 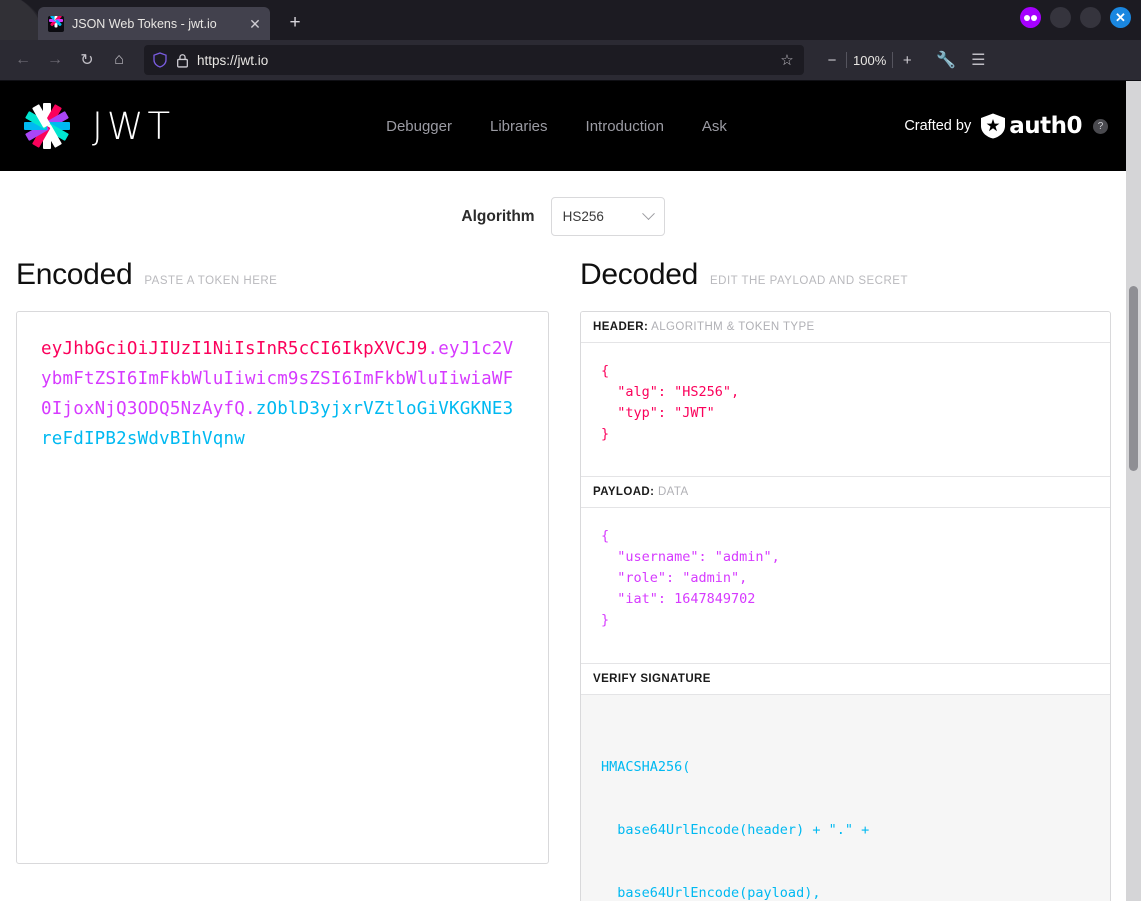 What do you see at coordinates (978, 60) in the screenshot?
I see `hamburger-menu-icon: ☰` at bounding box center [978, 60].